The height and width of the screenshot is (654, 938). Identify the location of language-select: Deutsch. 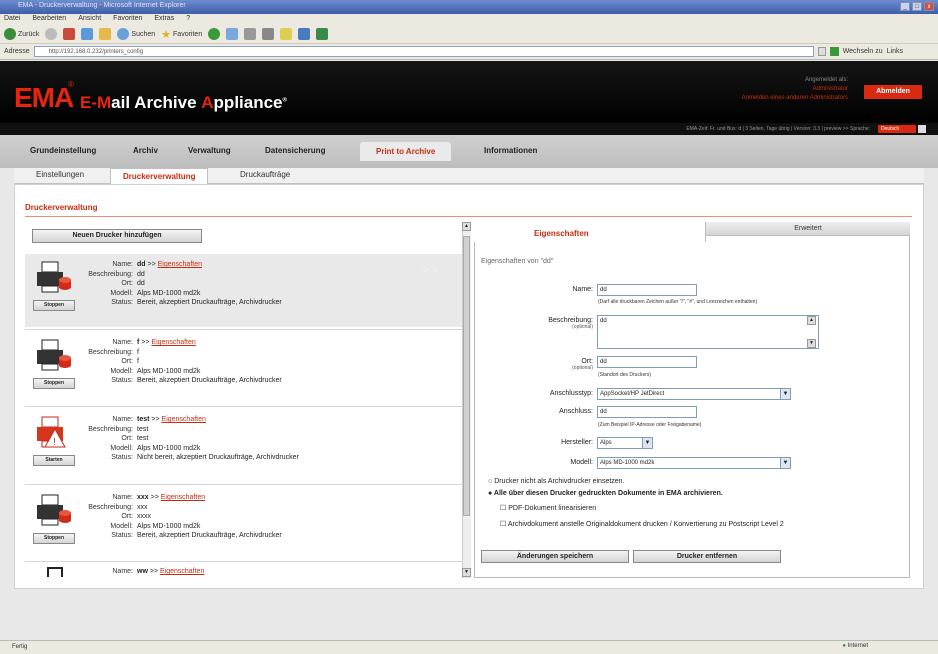
(897, 129).